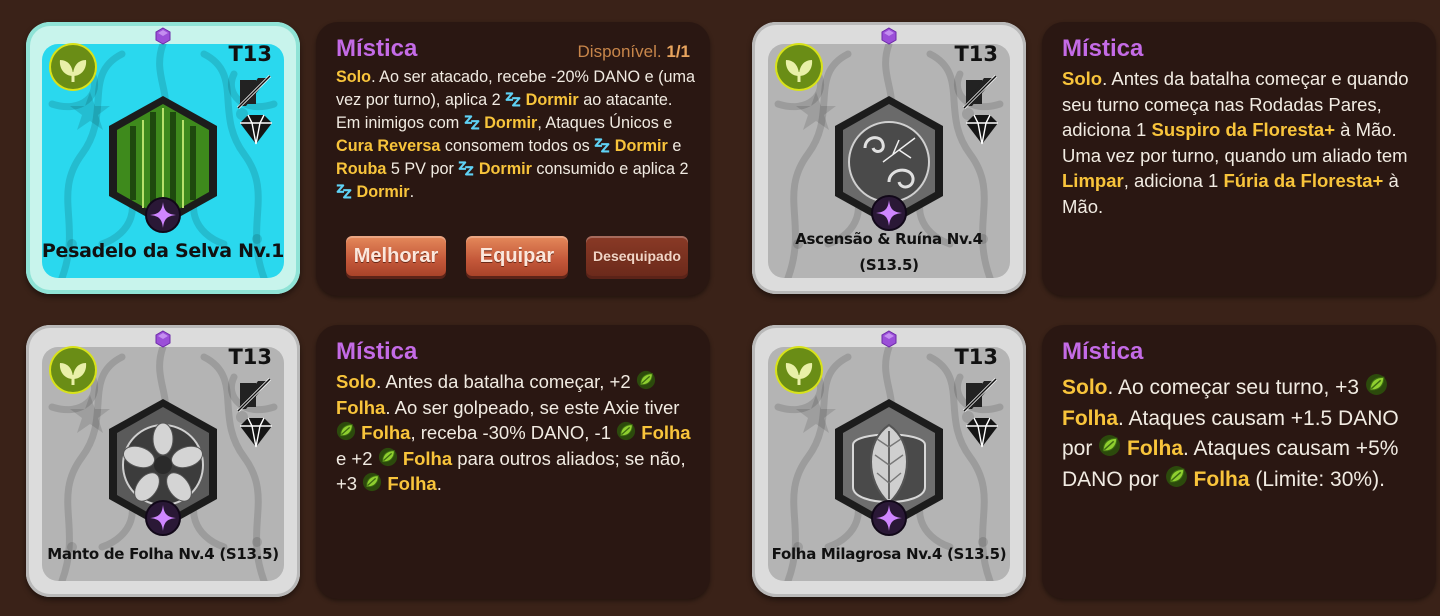 The height and width of the screenshot is (616, 1440). What do you see at coordinates (633, 51) in the screenshot?
I see `availability: Disponível. 1/1` at bounding box center [633, 51].